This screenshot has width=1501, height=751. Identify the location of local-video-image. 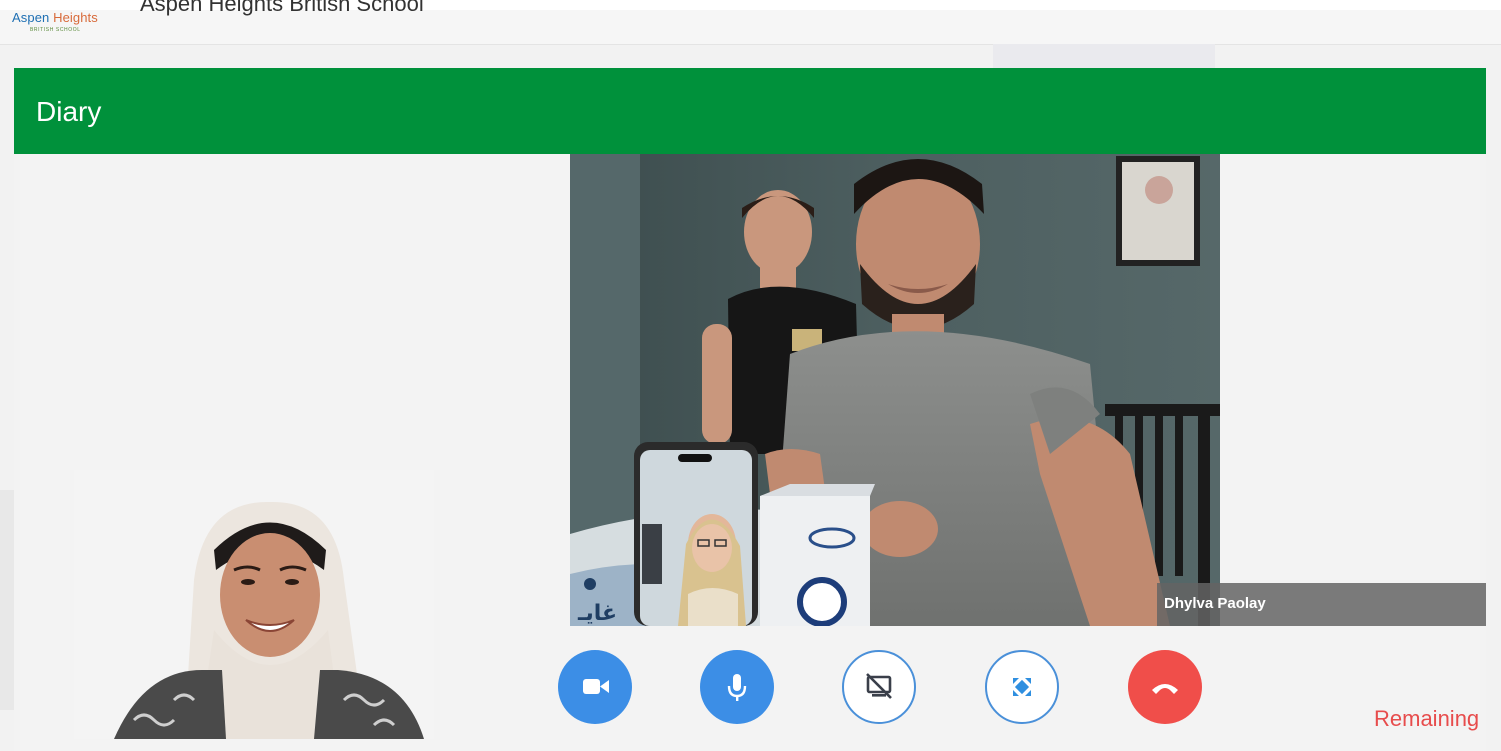
(254, 604).